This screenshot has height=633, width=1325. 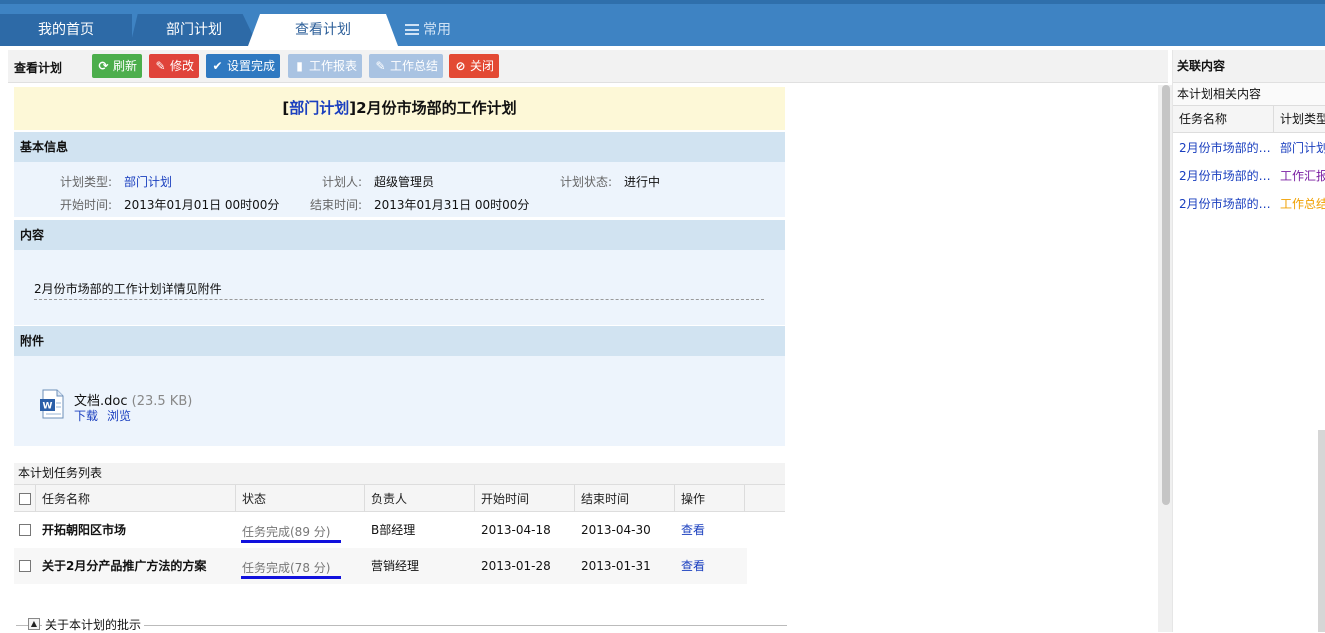 I want to click on toolbar: 查看计划 ⟳ 刷新 ✎ 修改 ✔ 设置完成 ▮ 工作报表 ✎ 工作总结 ⊘ 关闭, so click(x=588, y=66).